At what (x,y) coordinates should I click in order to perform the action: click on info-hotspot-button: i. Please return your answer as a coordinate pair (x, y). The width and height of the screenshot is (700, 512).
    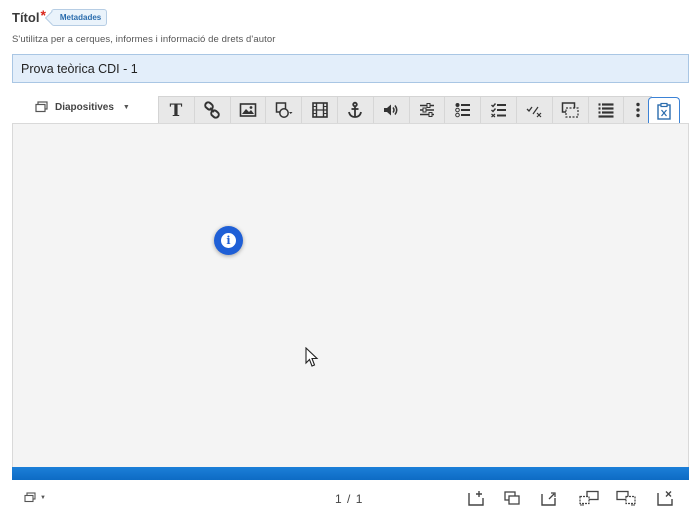
    Looking at the image, I should click on (228, 240).